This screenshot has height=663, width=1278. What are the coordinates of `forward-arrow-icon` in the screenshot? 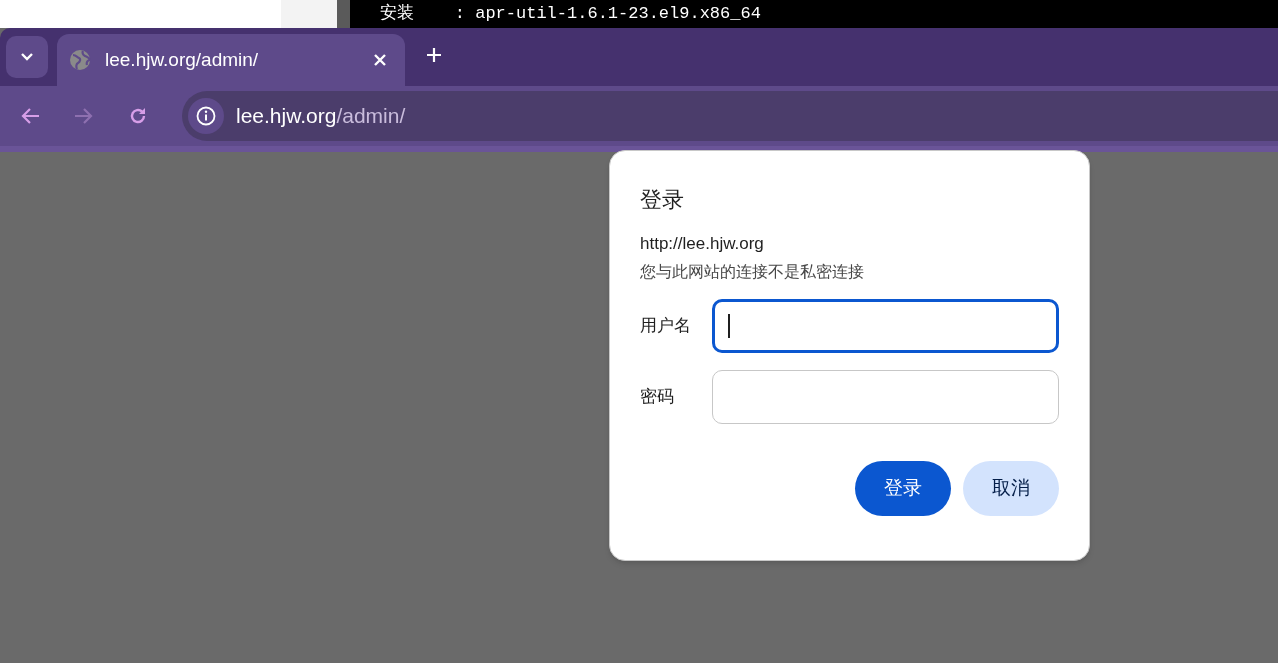 It's located at (84, 116).